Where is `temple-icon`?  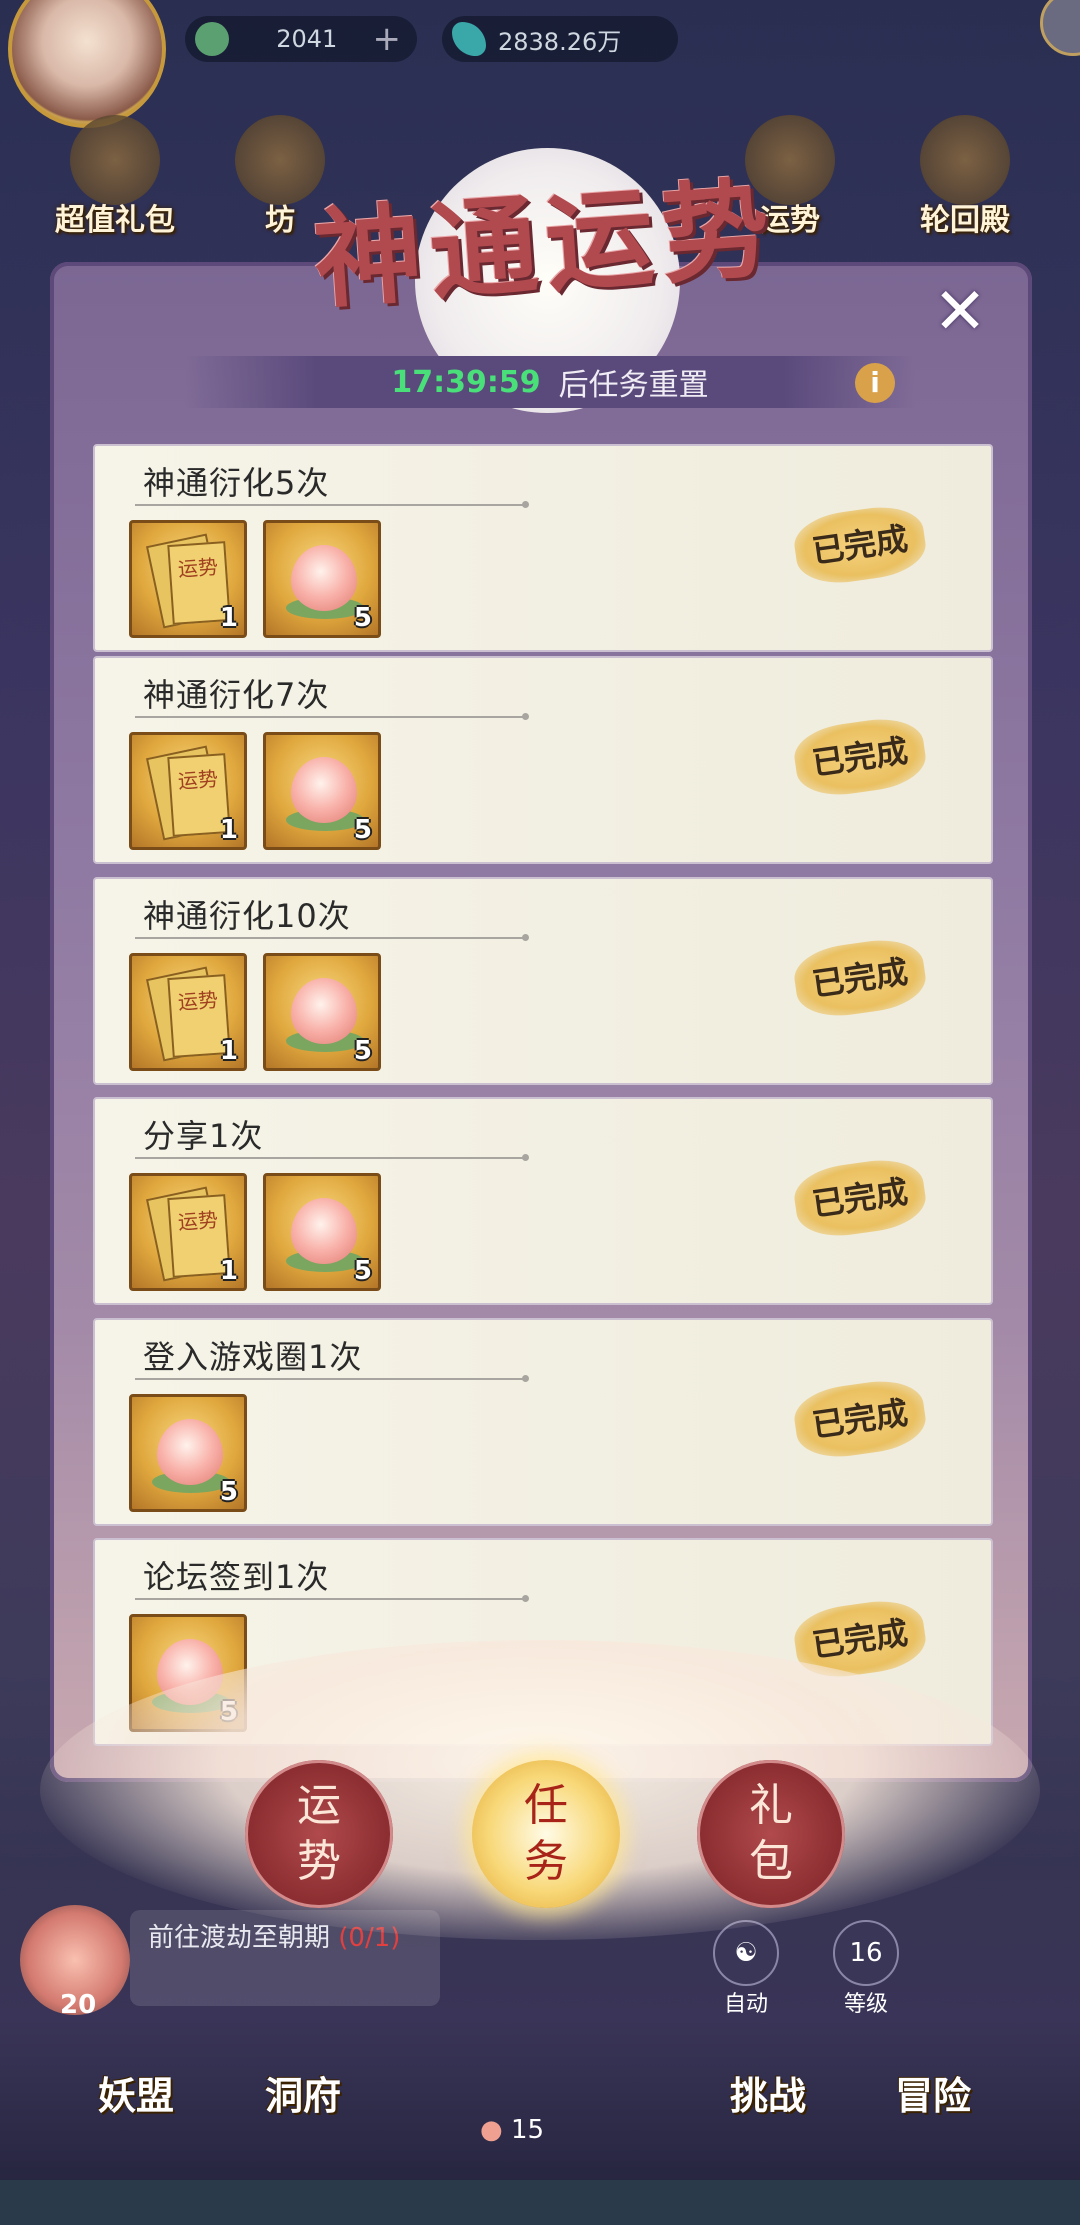 temple-icon is located at coordinates (965, 160).